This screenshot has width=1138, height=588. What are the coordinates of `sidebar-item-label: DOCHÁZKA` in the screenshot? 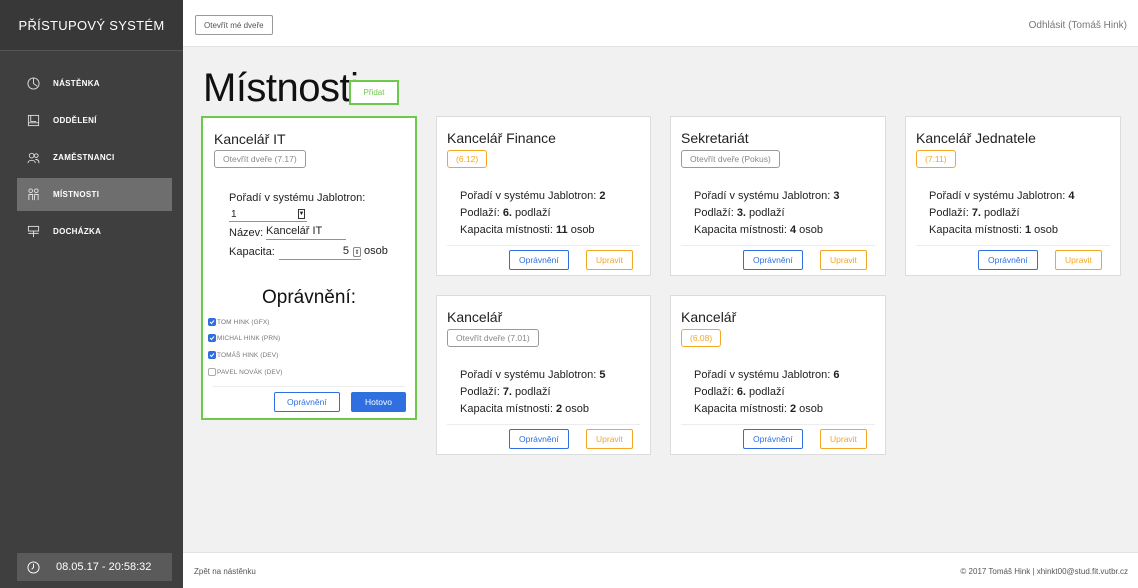 It's located at (77, 231).